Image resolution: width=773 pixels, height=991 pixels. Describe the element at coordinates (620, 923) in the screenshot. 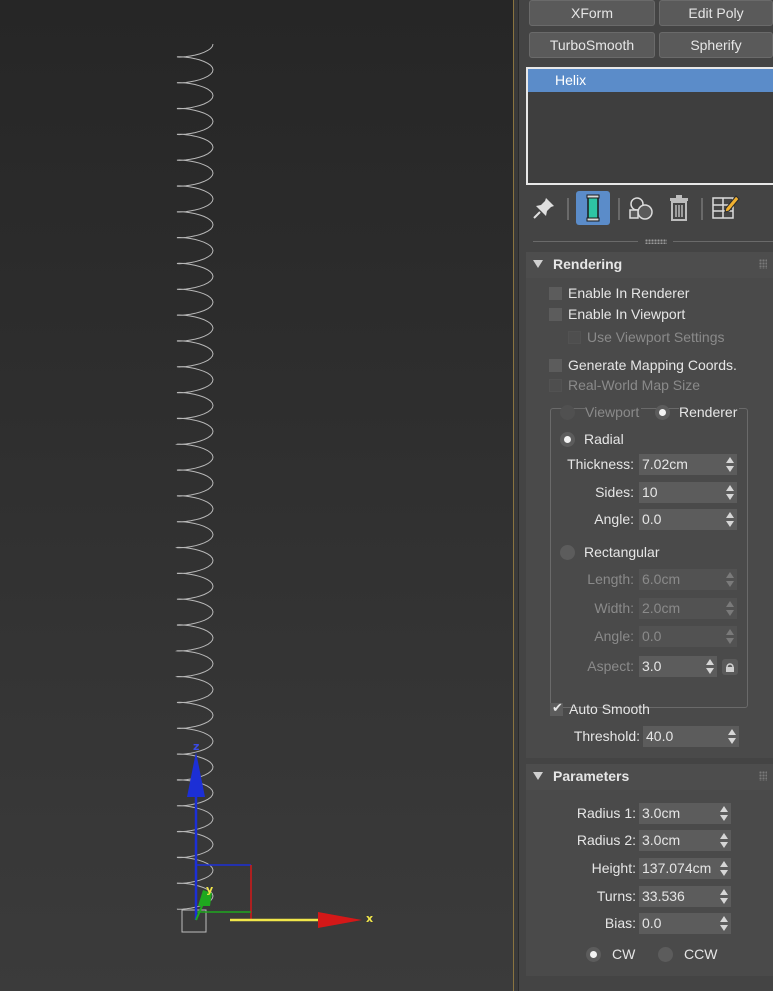

I see `bias-label: Bias:` at that location.